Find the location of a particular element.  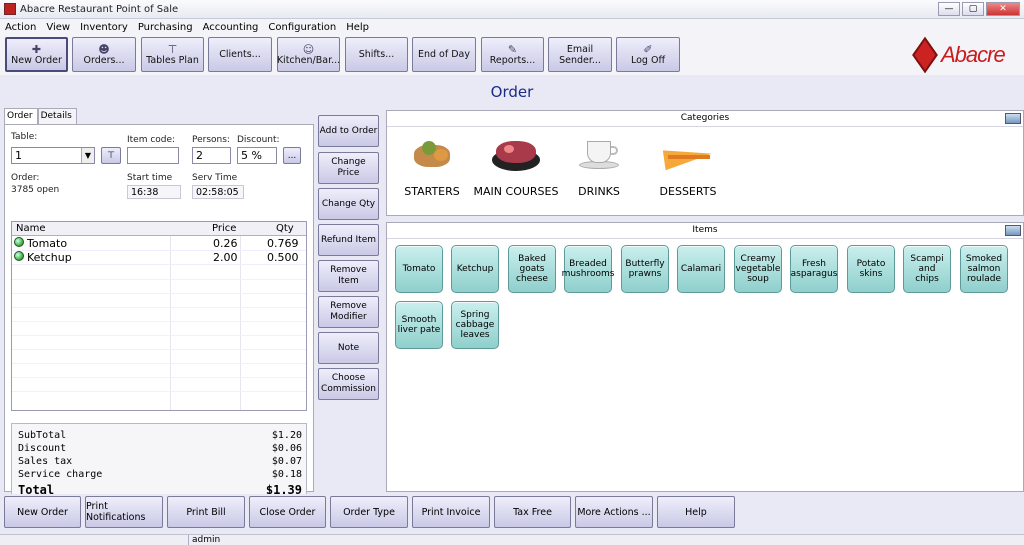

order-tabs: Order Details is located at coordinates (40, 116).